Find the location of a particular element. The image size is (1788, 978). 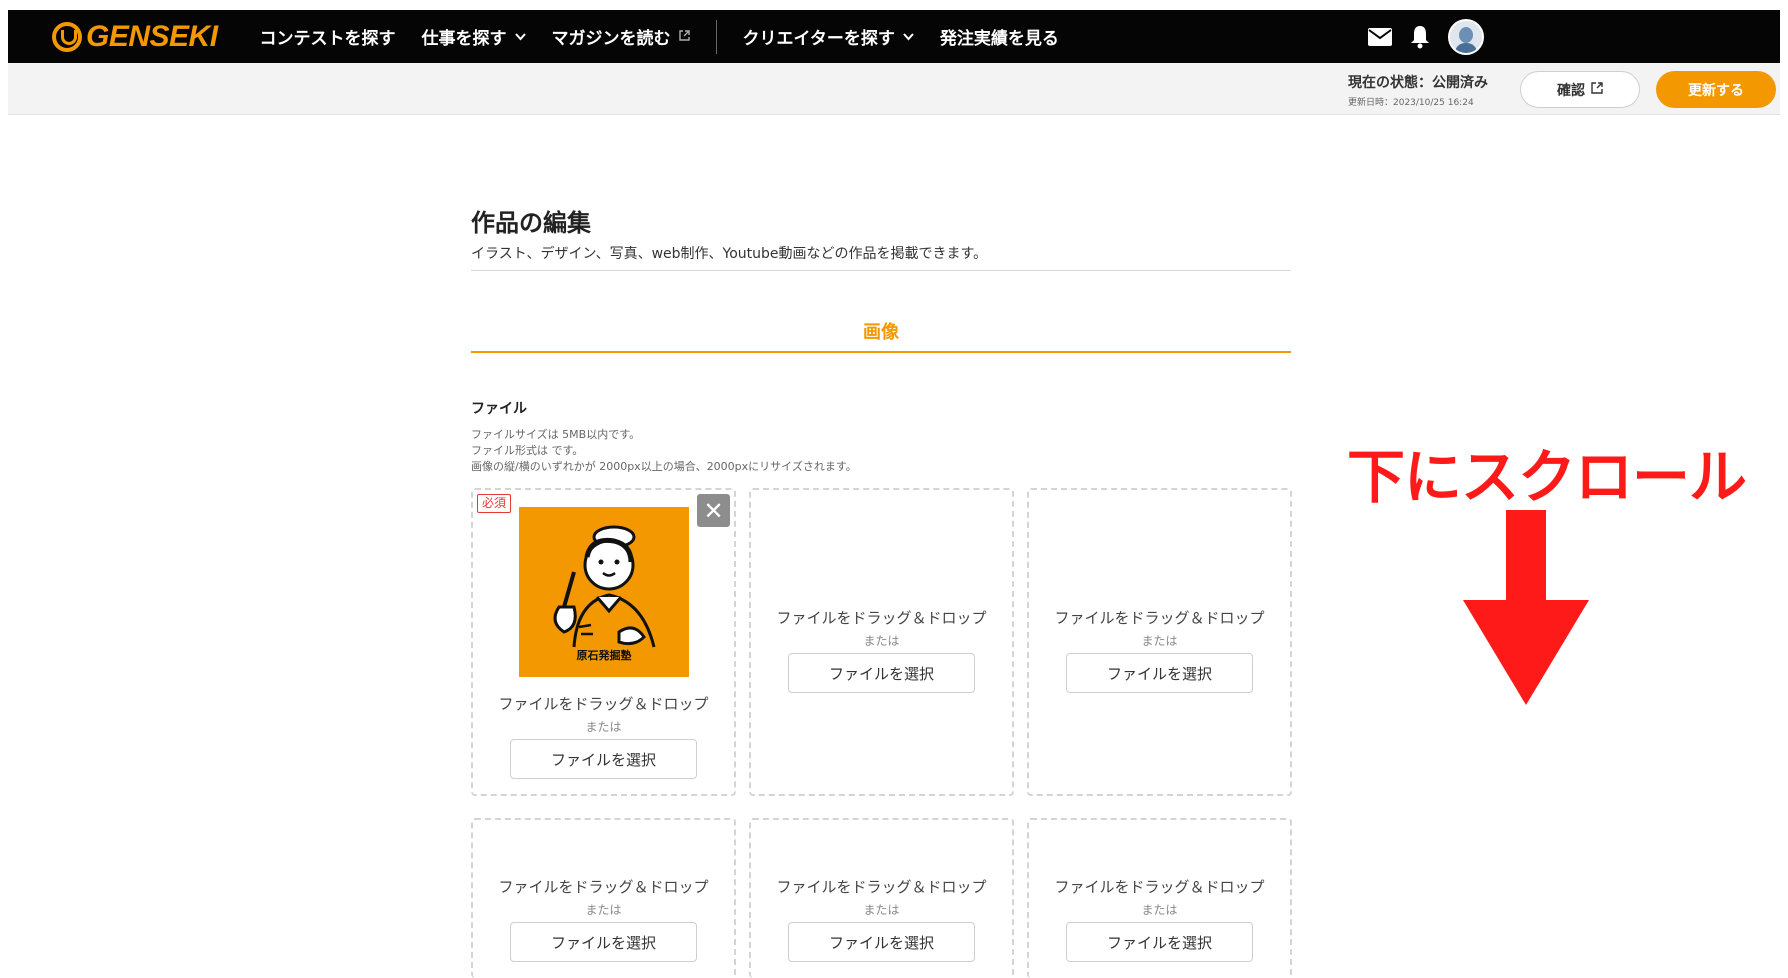

upload-slot-3: ファイルをドラッグ＆ドロップ または ファイルを選択 is located at coordinates (1159, 642).